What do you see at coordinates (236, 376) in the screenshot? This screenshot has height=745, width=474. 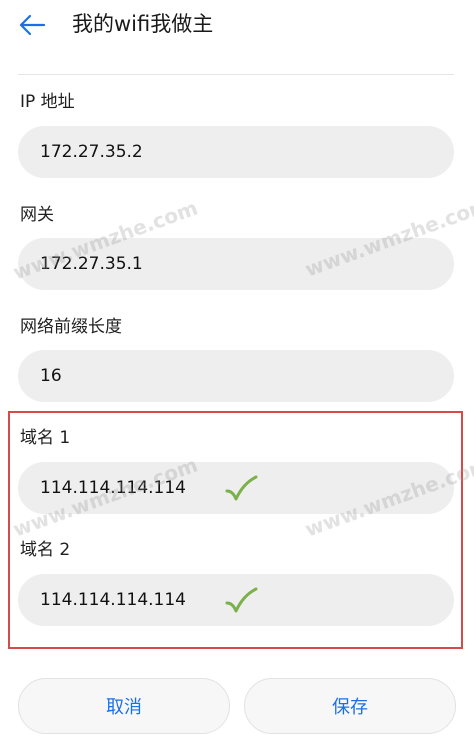 I see `prefix-input: 16` at bounding box center [236, 376].